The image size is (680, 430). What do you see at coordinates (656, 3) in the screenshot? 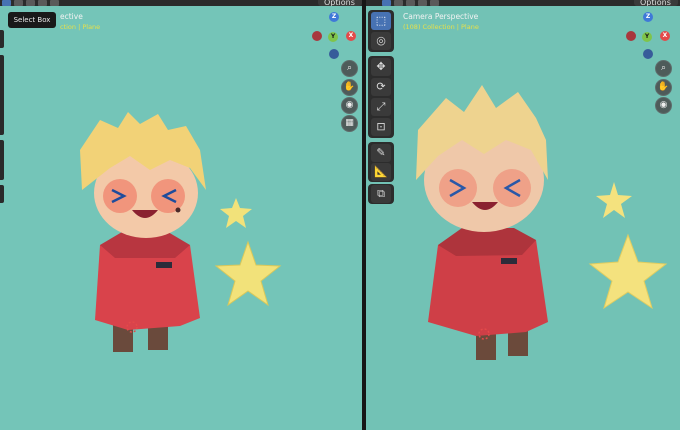
I see `options-dropdown-right: Options` at bounding box center [656, 3].